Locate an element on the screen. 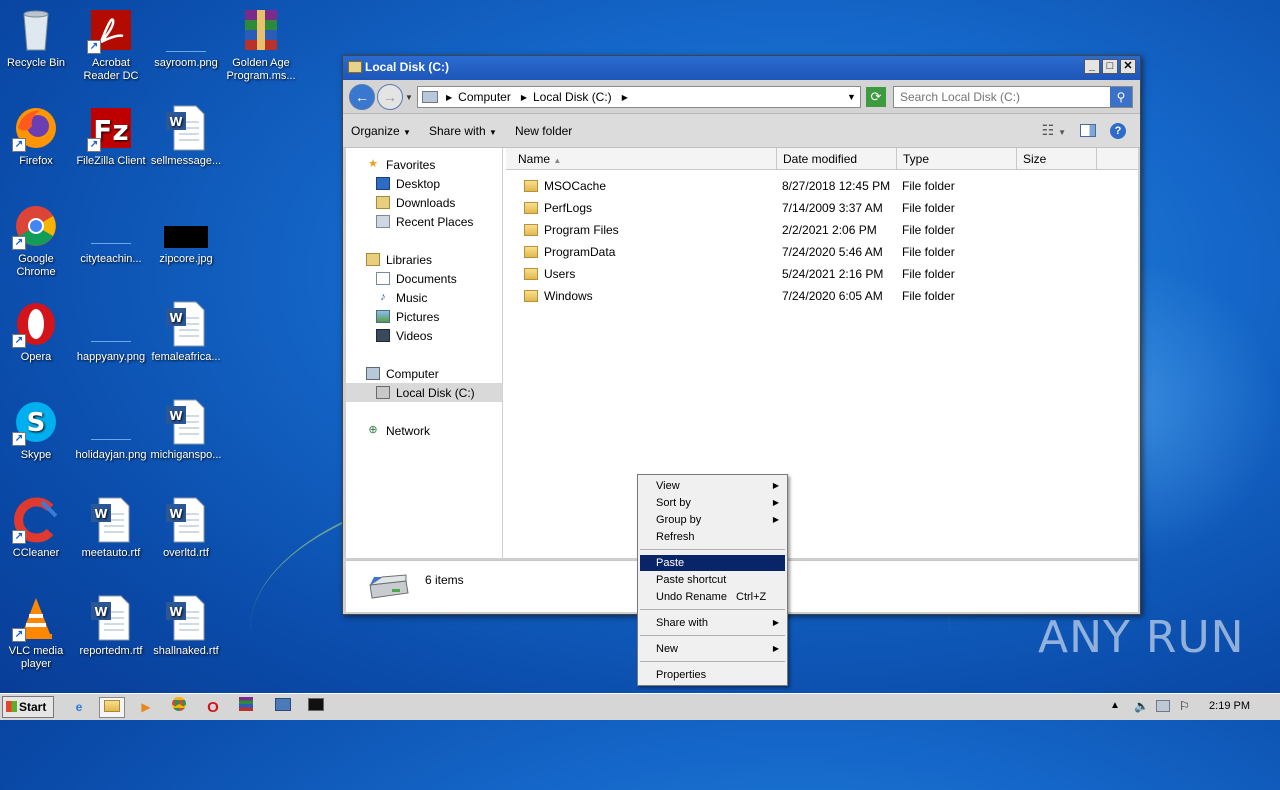 The height and width of the screenshot is (790, 1280). column-header-date-modified: Date modified is located at coordinates (837, 159).